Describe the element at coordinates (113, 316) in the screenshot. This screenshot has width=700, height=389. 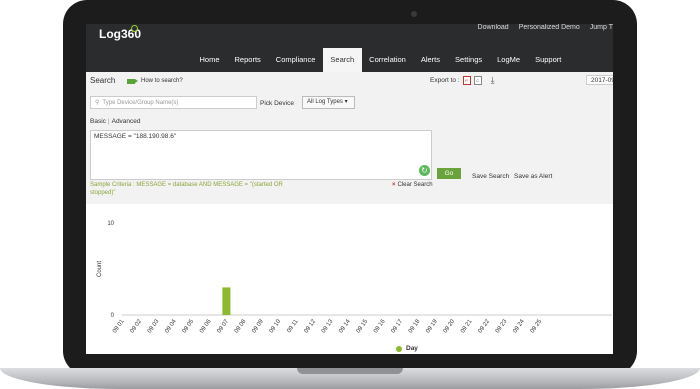
I see `y-tick-label: 0` at that location.